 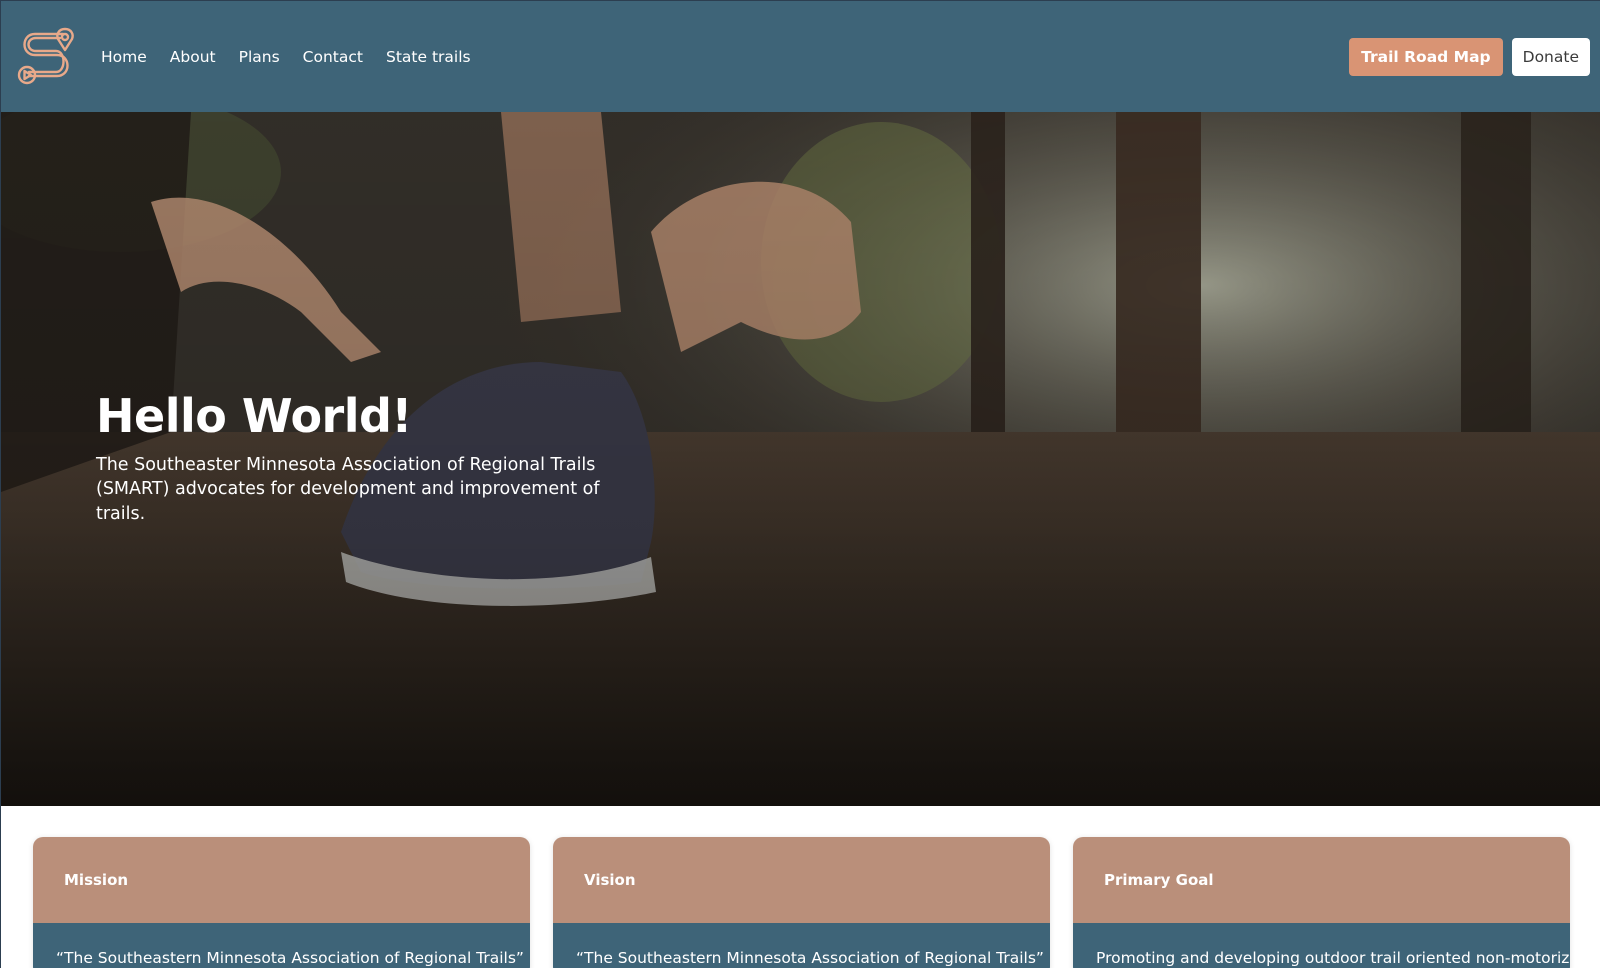 I want to click on trail-road-map-button: Trail Road Map, so click(x=1426, y=57).